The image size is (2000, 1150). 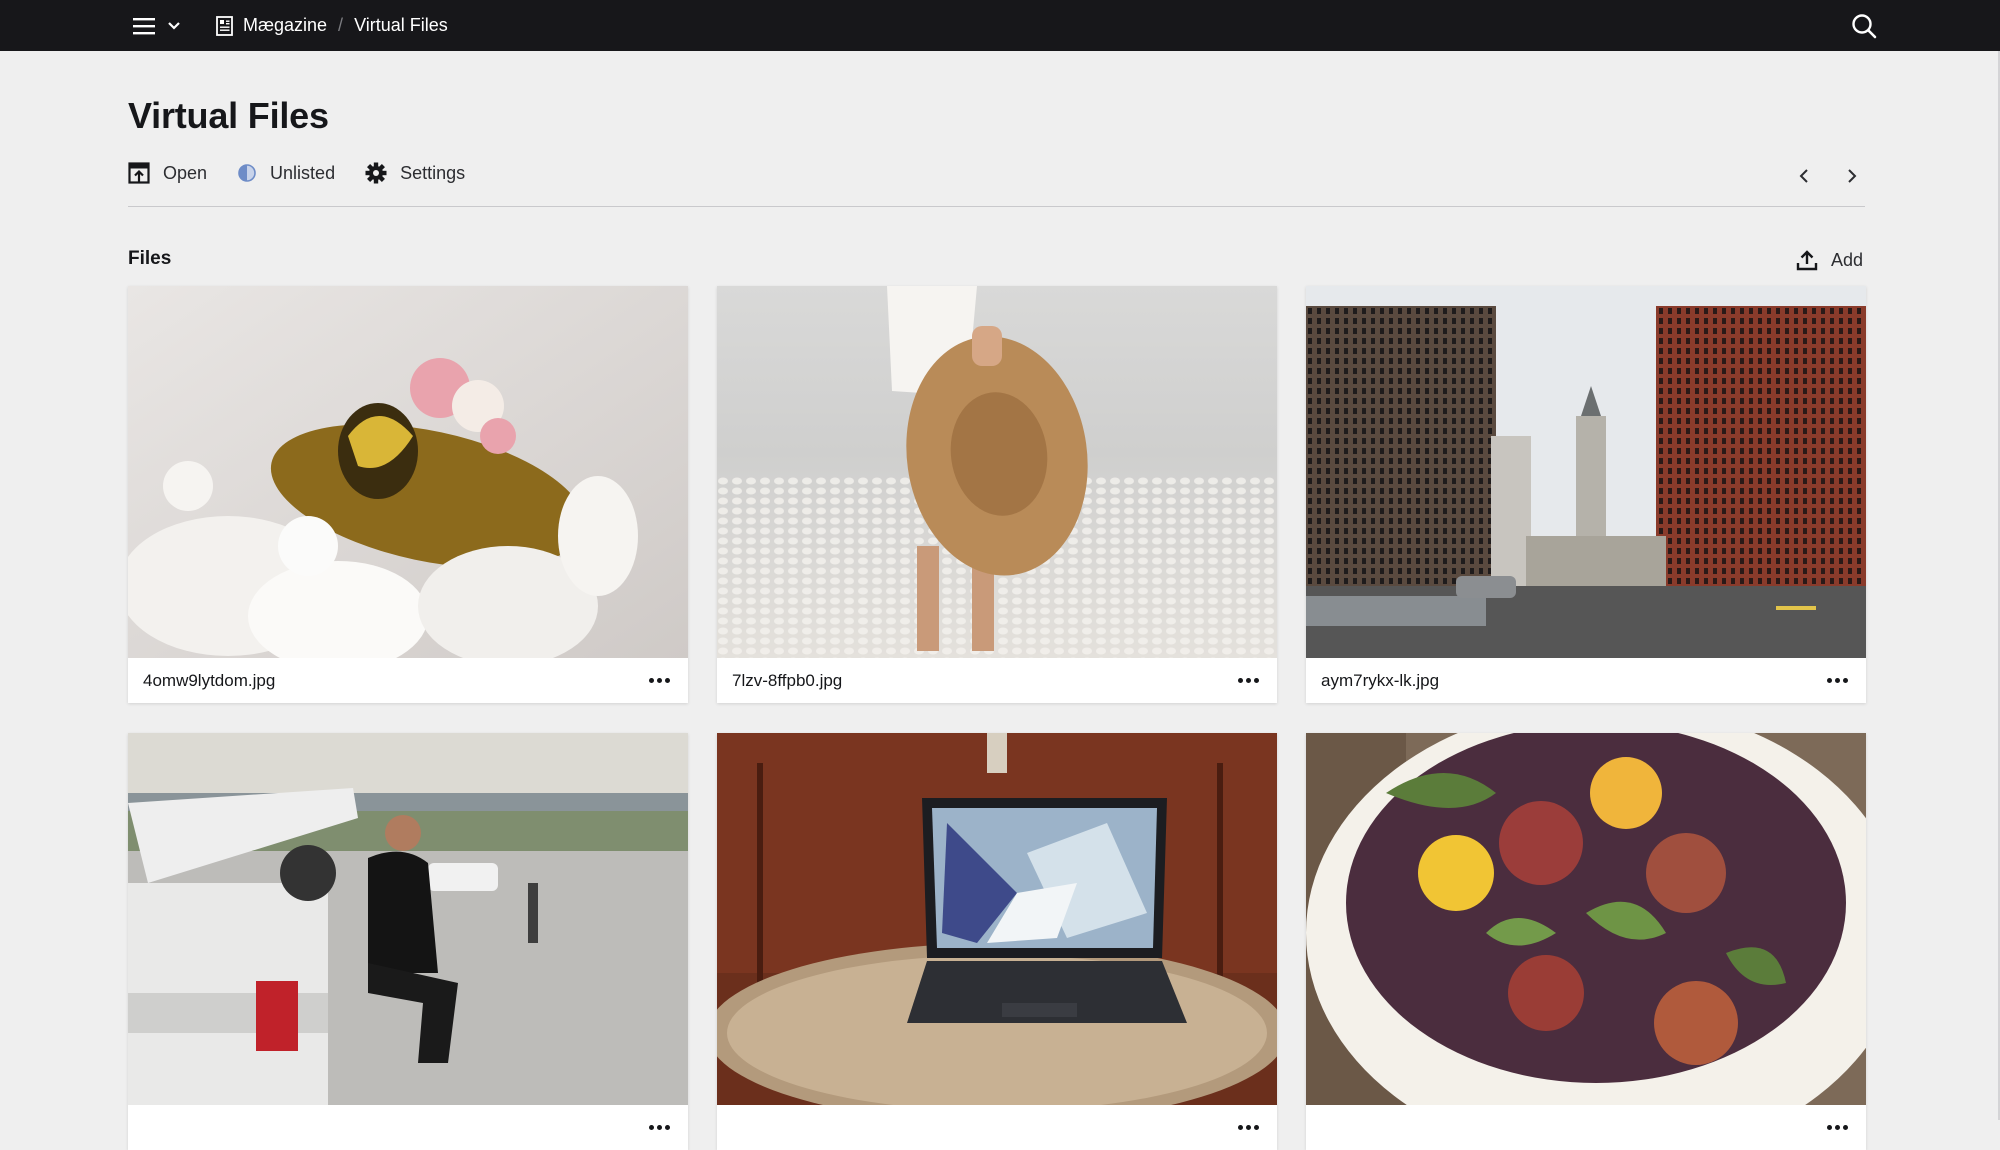 I want to click on document-actions: Open Unlisted Settings, so click(x=296, y=173).